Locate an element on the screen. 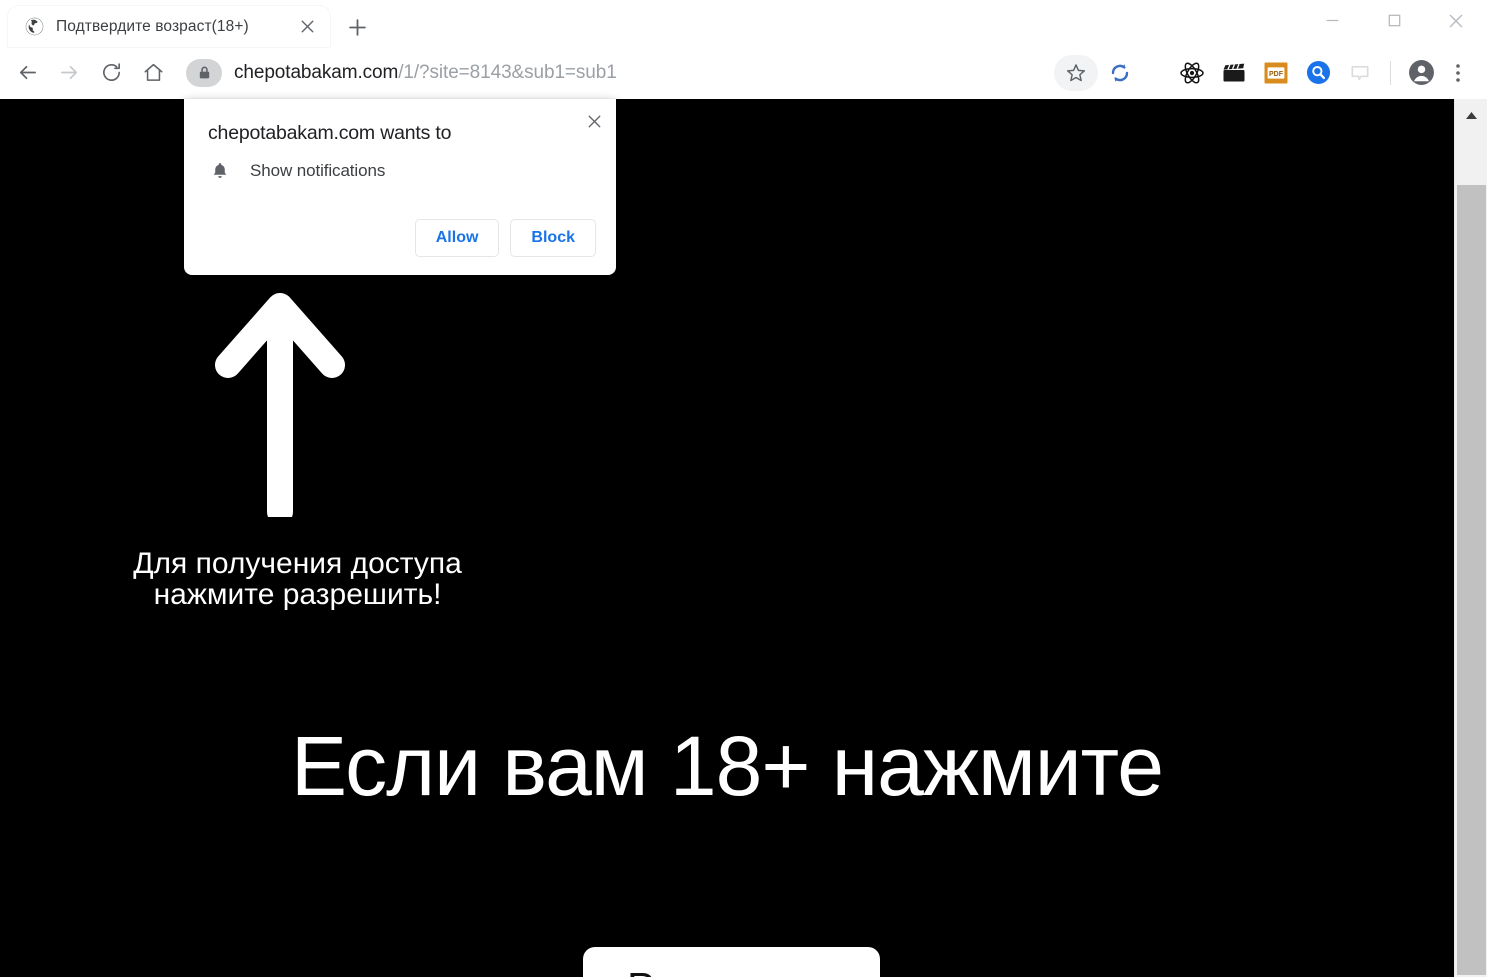  address-path: /1/?site=8143&sub1=sub1 is located at coordinates (507, 72).